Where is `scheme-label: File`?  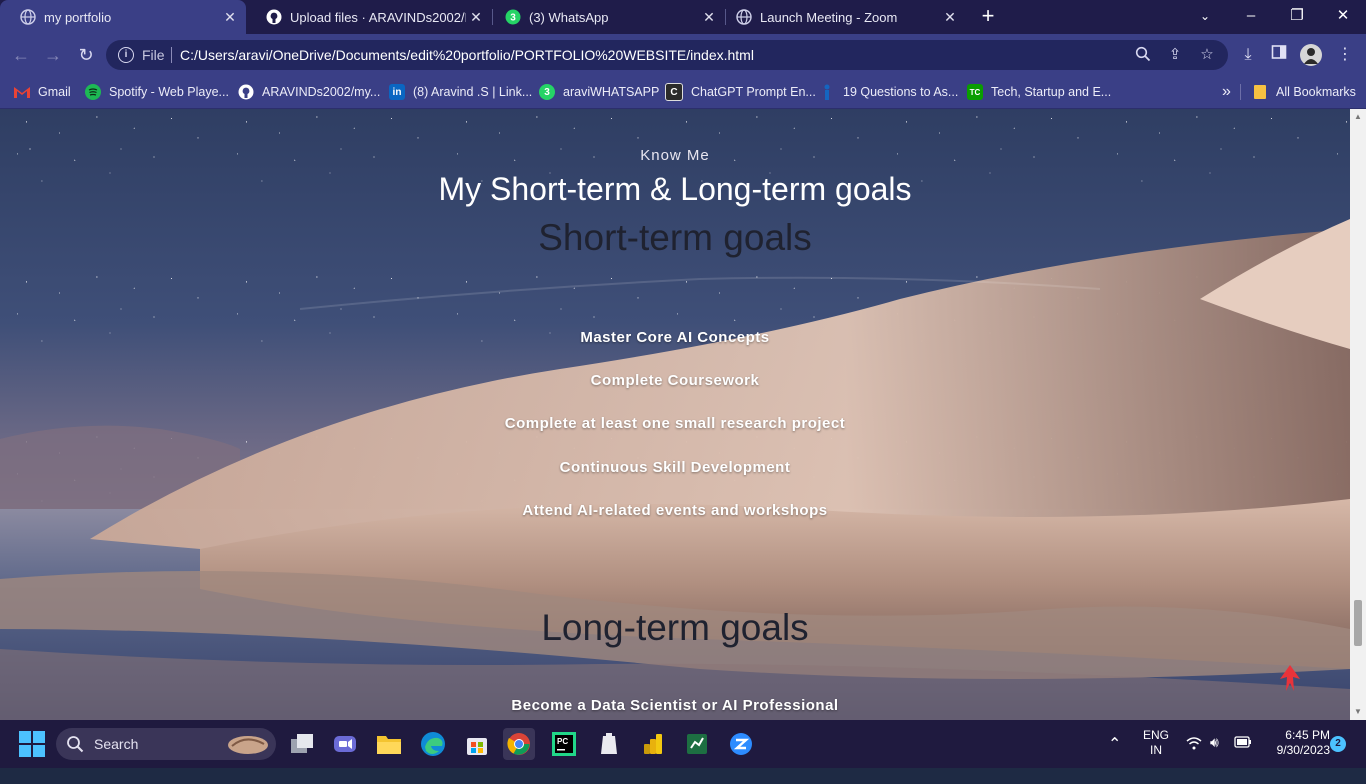 scheme-label: File is located at coordinates (153, 55).